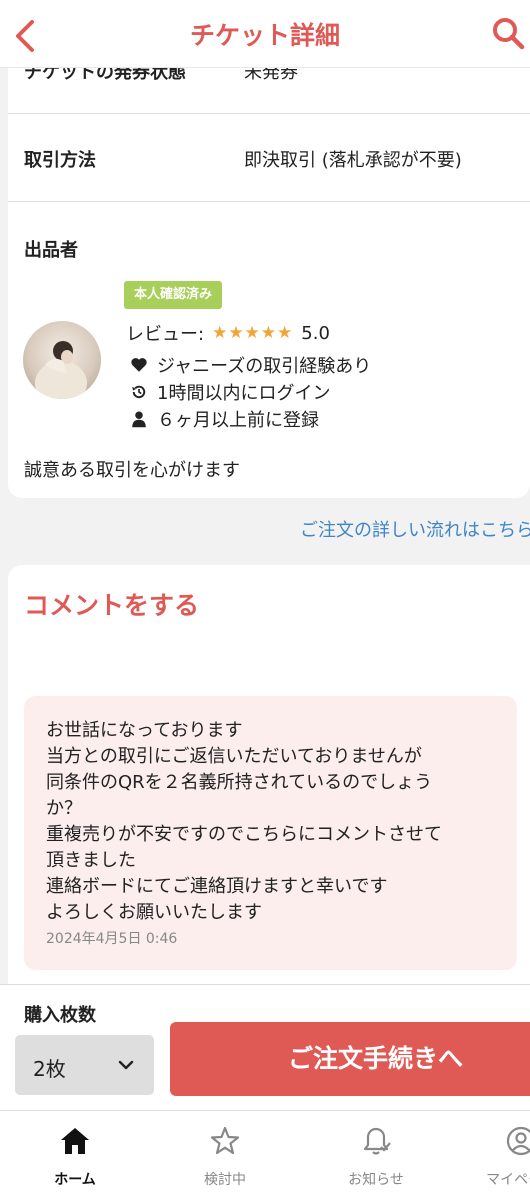 The height and width of the screenshot is (1200, 530). Describe the element at coordinates (415, 529) in the screenshot. I see `order-flow-link: ご注文の詳しい流れはこちら` at that location.